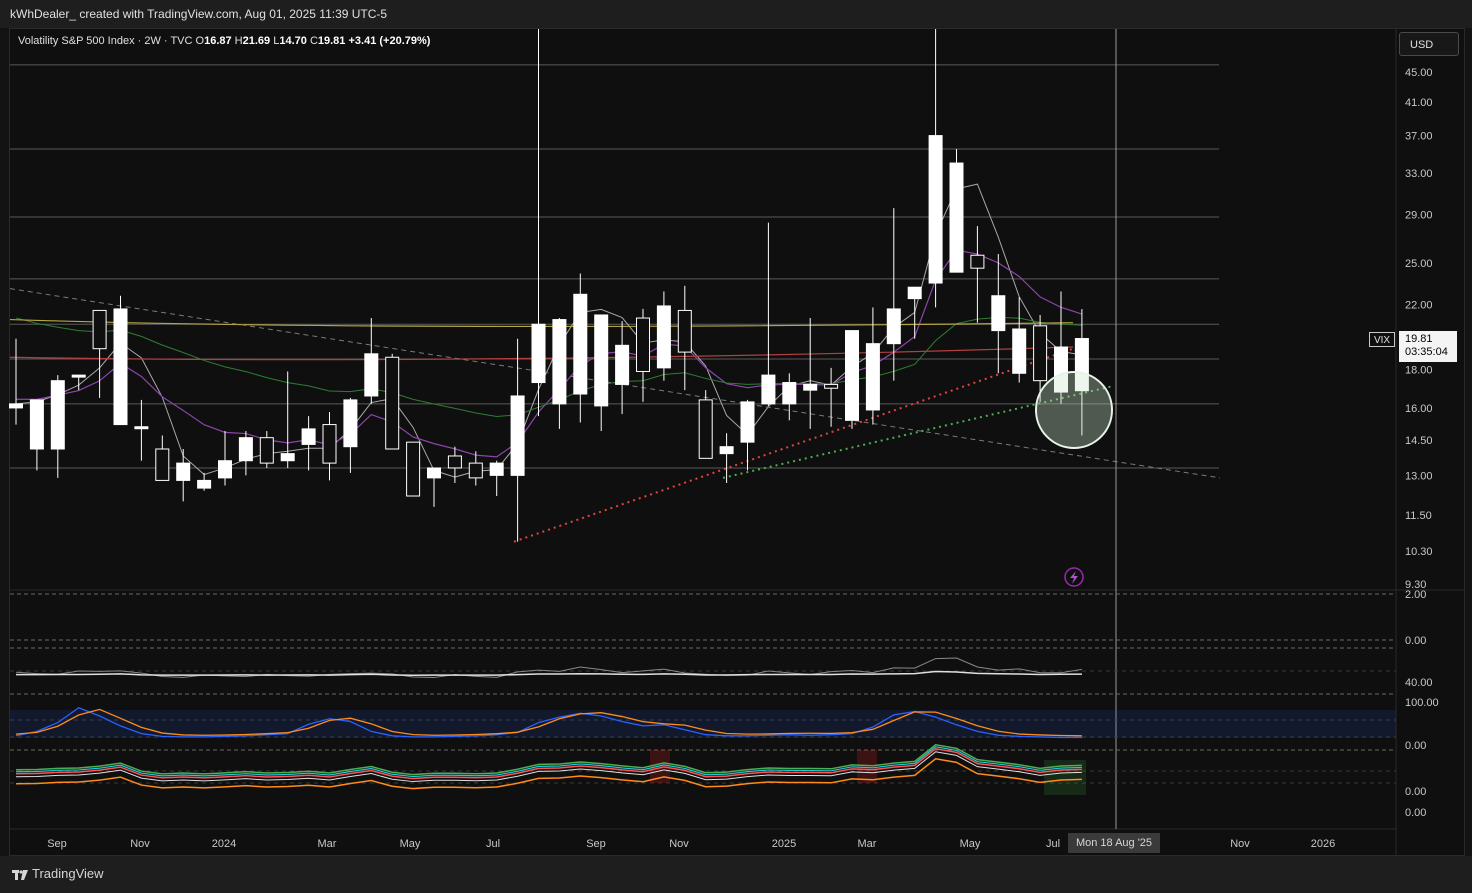  What do you see at coordinates (1419, 371) in the screenshot?
I see `price-axis-tick: 18.00` at bounding box center [1419, 371].